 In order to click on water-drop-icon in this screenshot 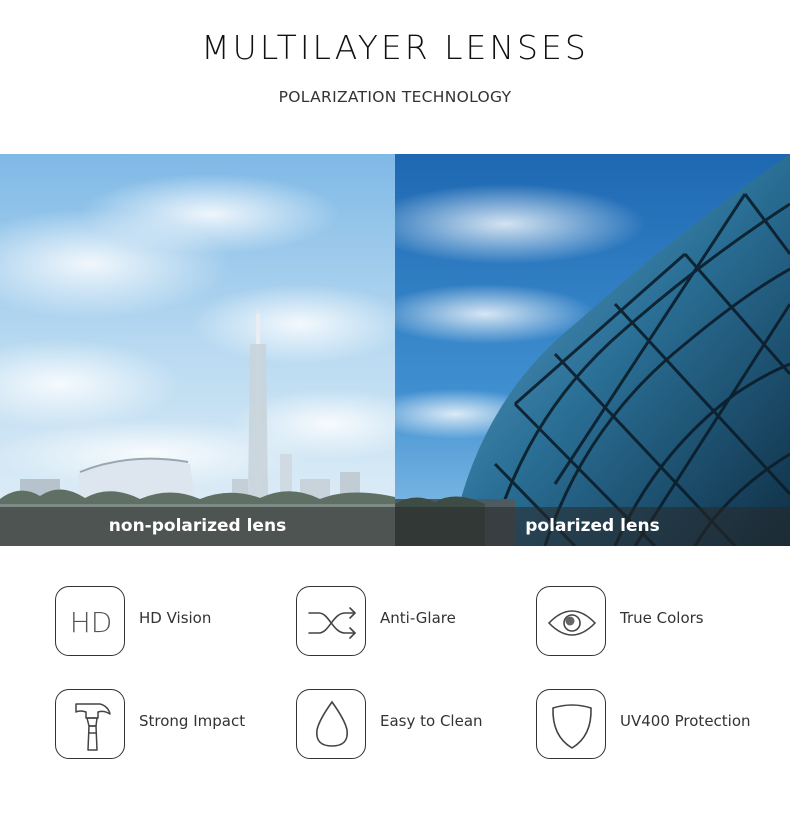, I will do `click(331, 724)`.